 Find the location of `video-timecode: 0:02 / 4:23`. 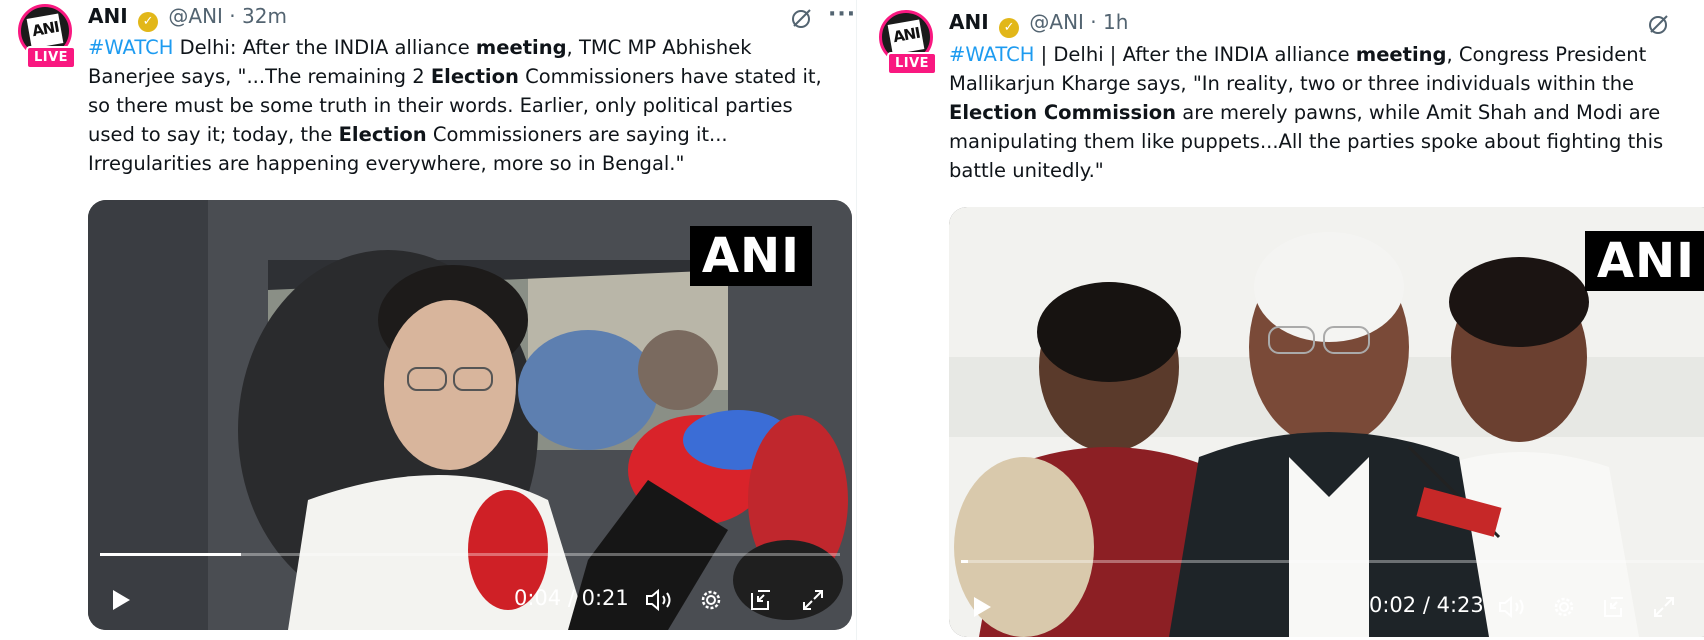

video-timecode: 0:02 / 4:23 is located at coordinates (1426, 605).